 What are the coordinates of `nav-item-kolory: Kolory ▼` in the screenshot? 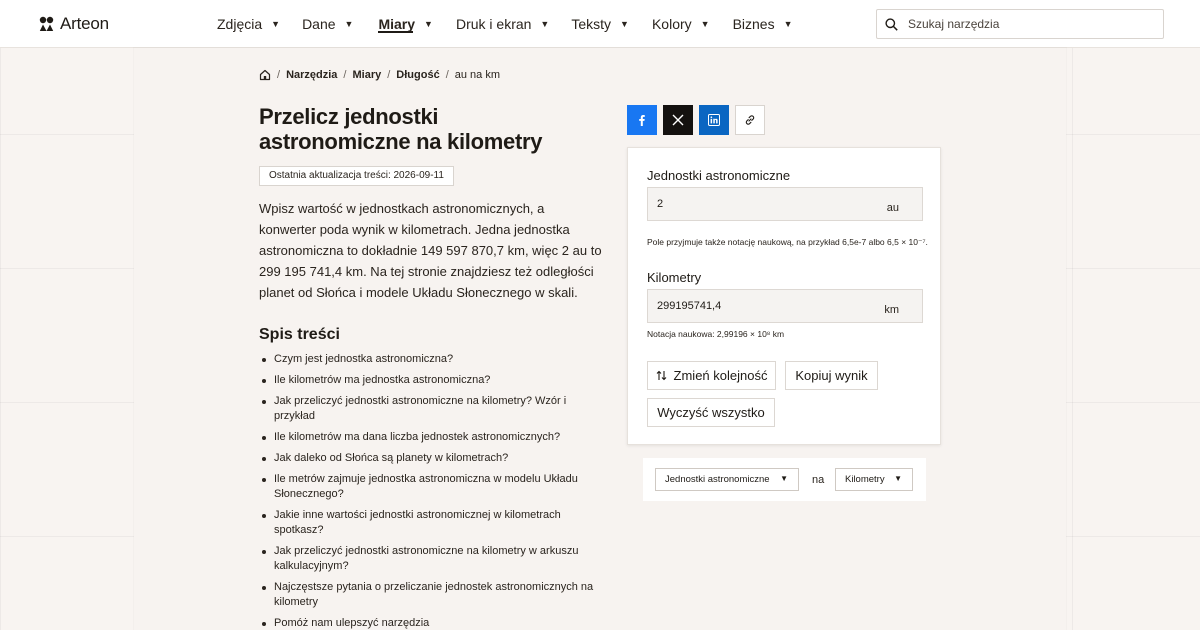 It's located at (681, 24).